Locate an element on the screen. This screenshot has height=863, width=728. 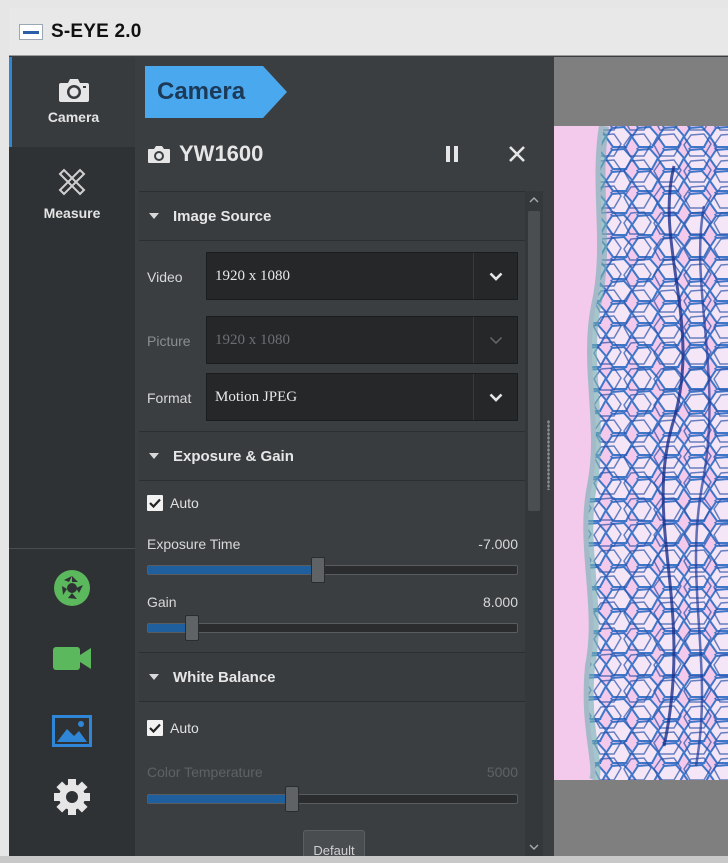
breadcrumb-label: Camera is located at coordinates (201, 91).